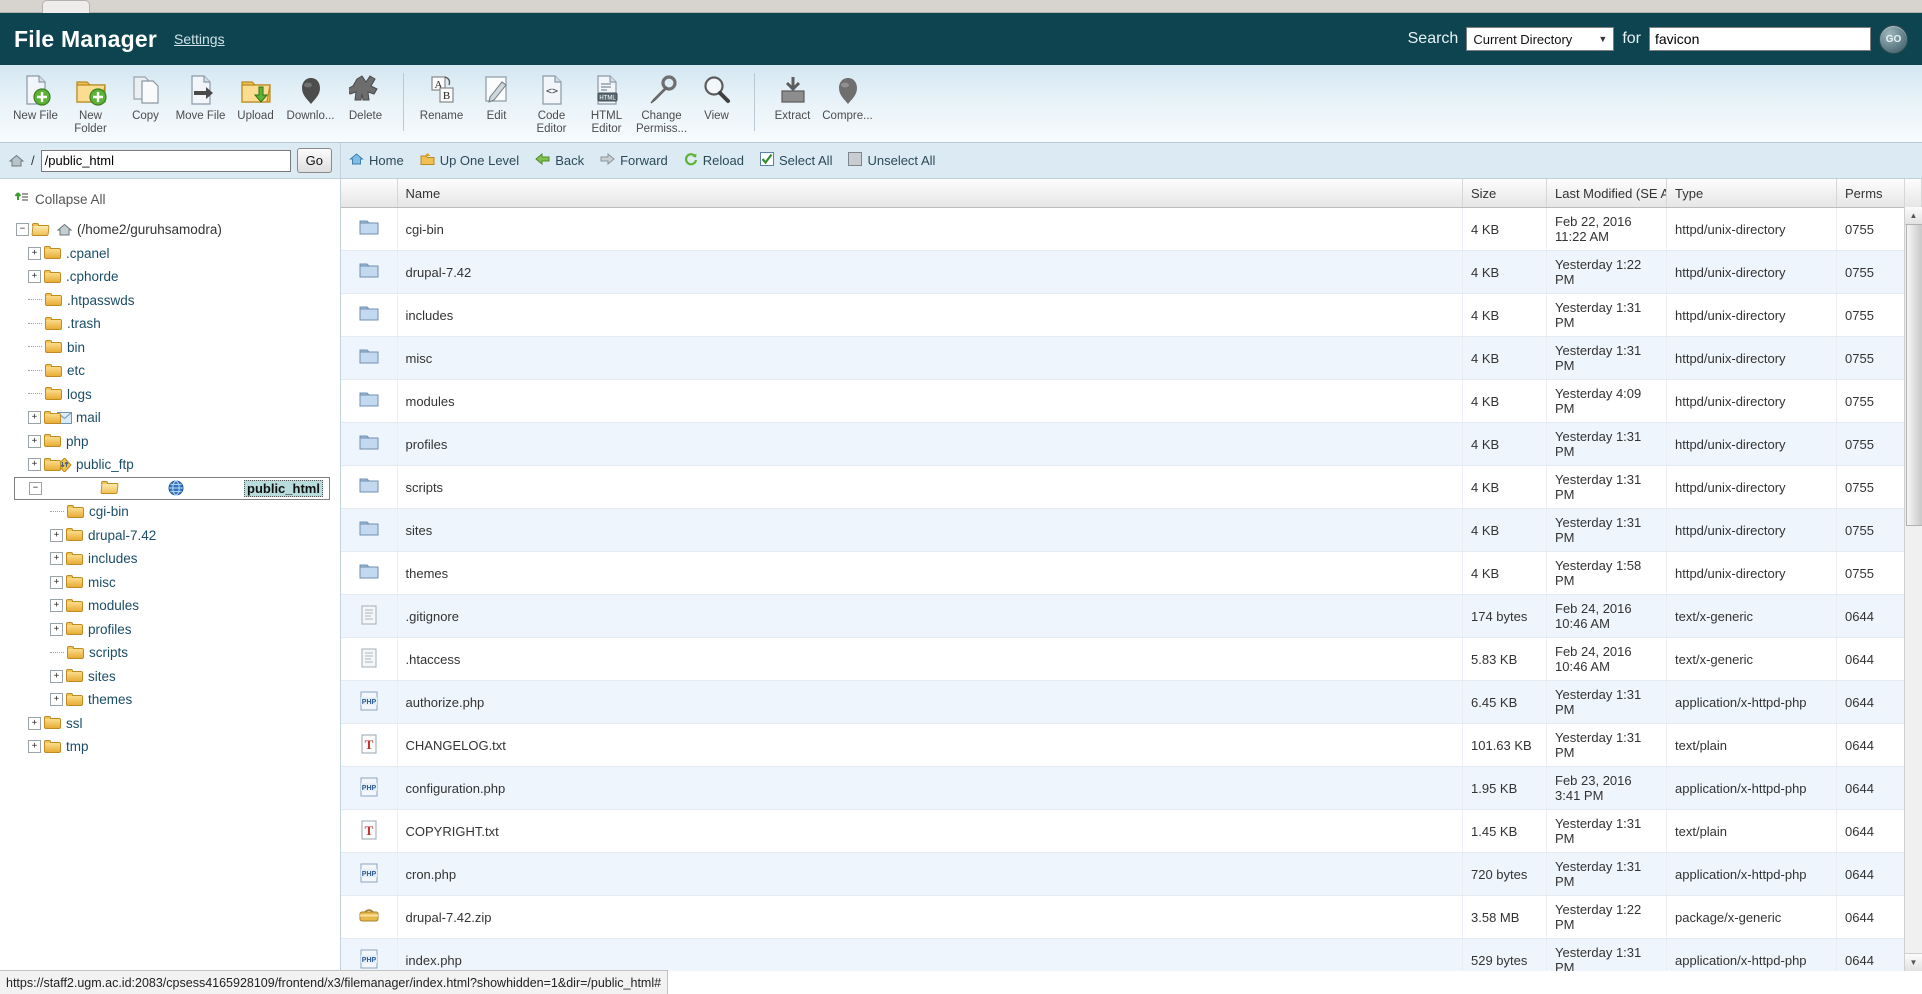  I want to click on tree-node-modules: + modules, so click(172, 606).